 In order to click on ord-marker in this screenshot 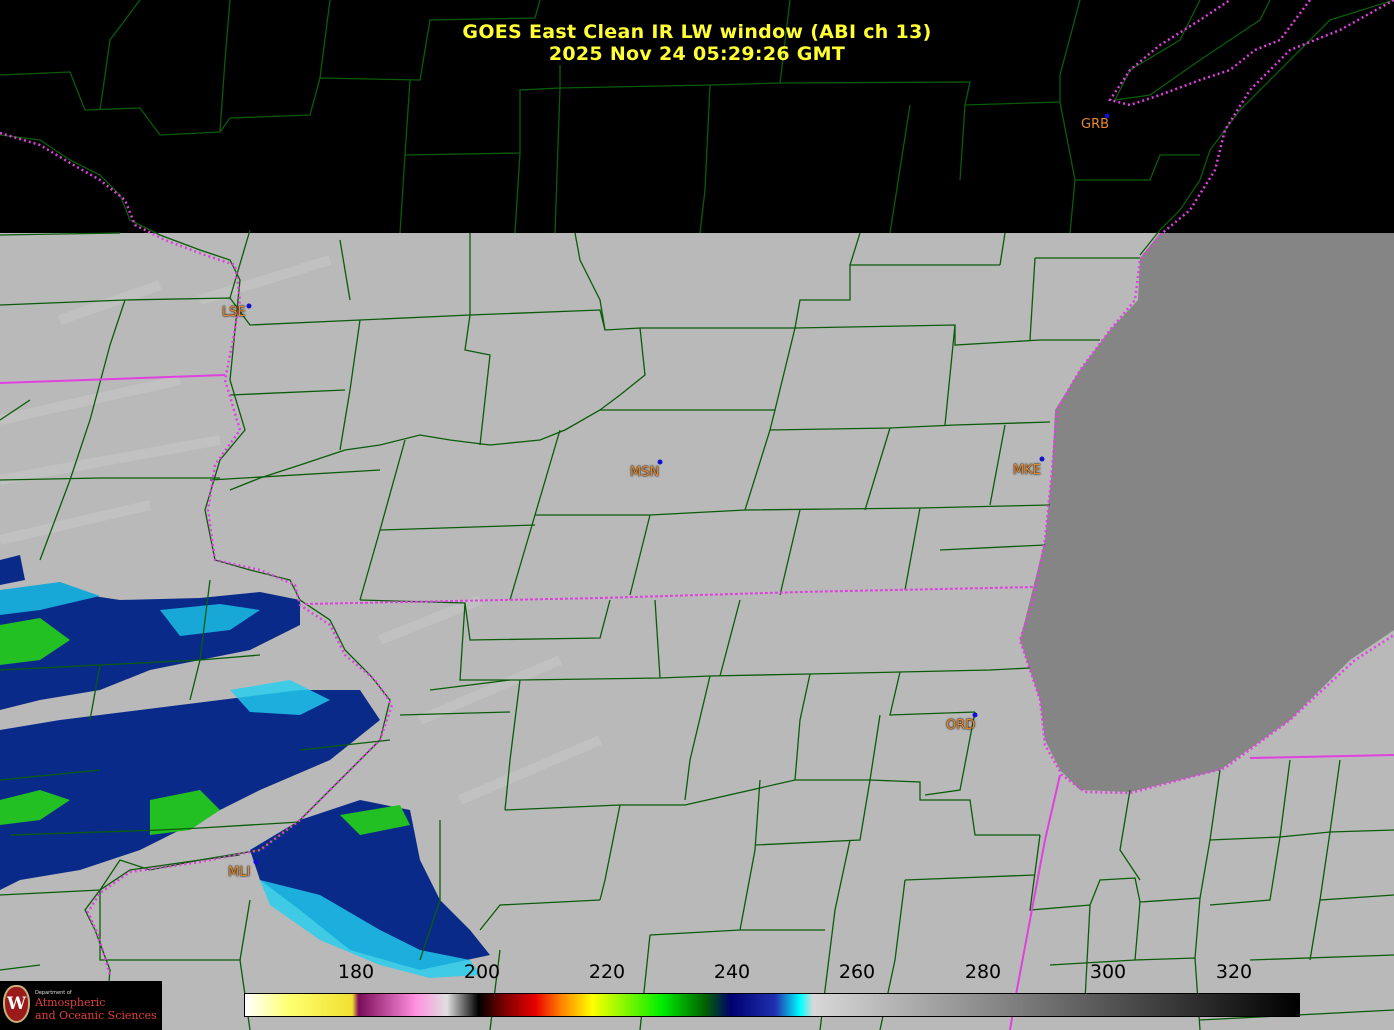, I will do `click(975, 715)`.